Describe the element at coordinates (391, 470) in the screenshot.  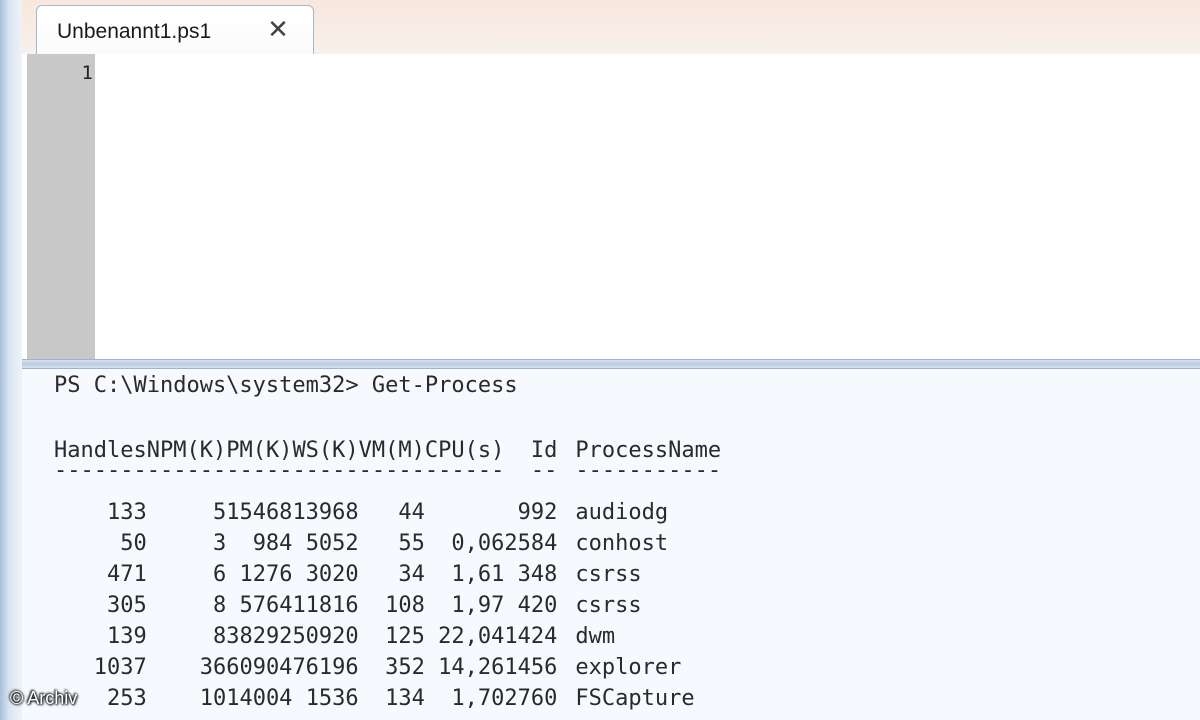
I see `dash-vm: -----` at that location.